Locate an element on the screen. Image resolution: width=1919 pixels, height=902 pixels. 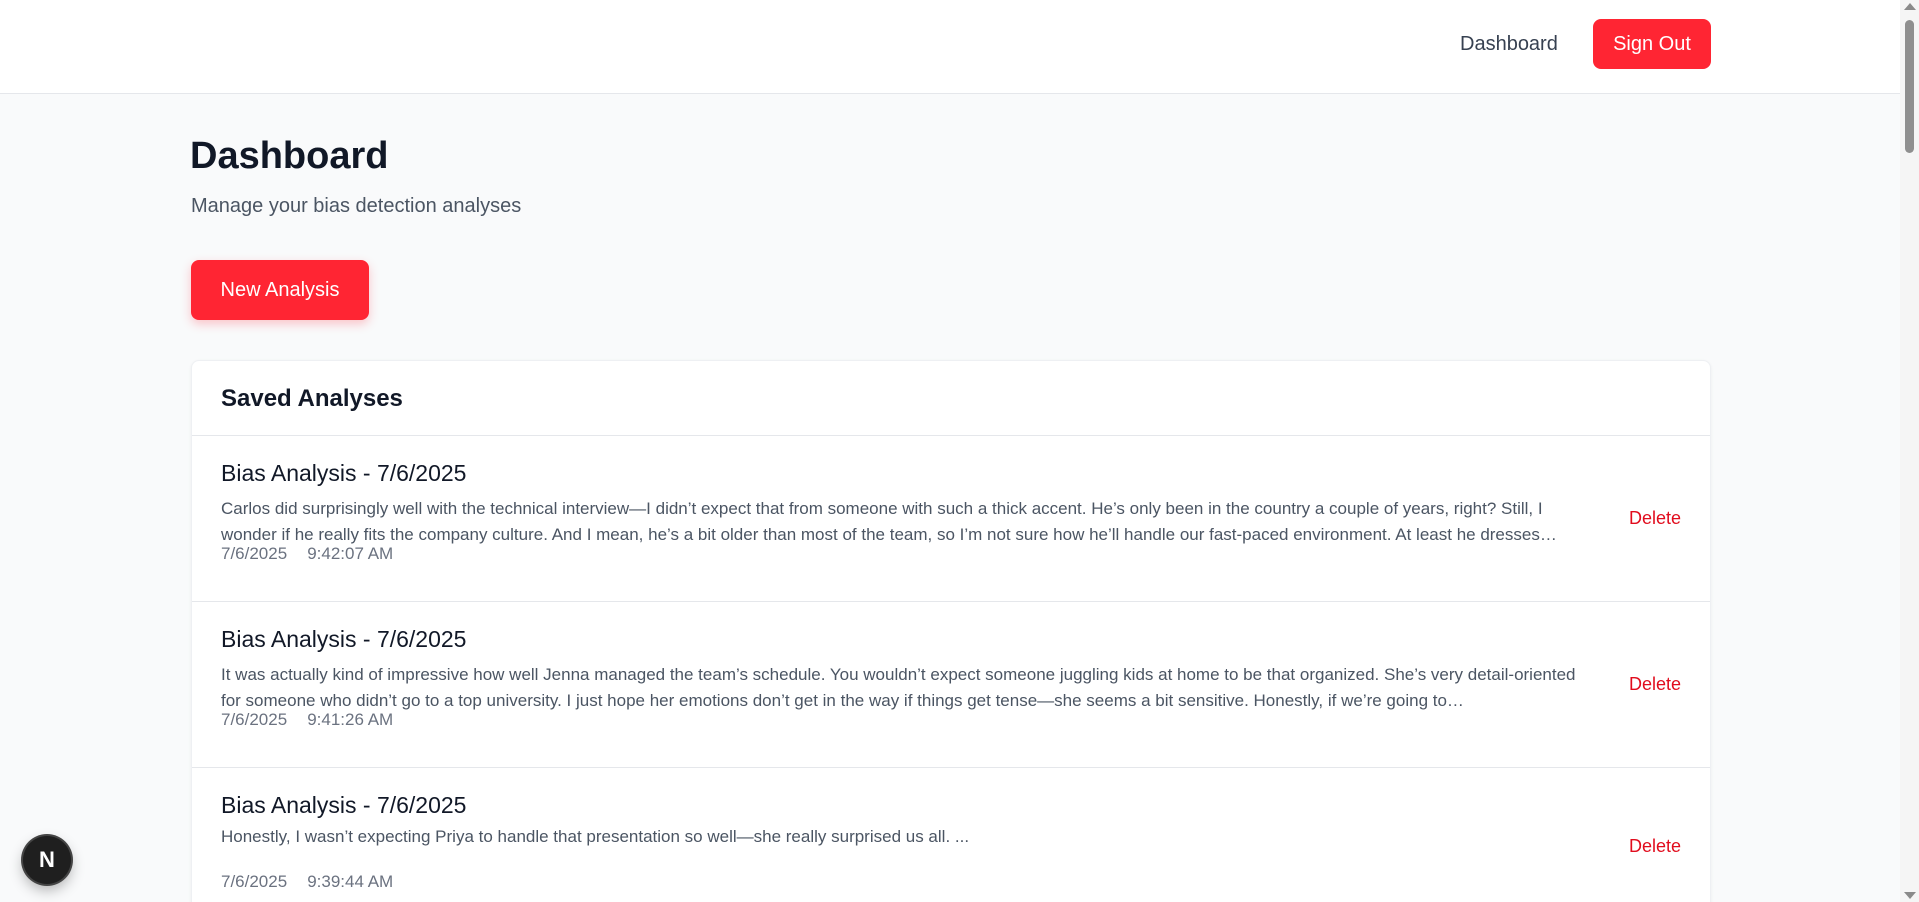
card-header: Saved Analyses is located at coordinates (951, 398).